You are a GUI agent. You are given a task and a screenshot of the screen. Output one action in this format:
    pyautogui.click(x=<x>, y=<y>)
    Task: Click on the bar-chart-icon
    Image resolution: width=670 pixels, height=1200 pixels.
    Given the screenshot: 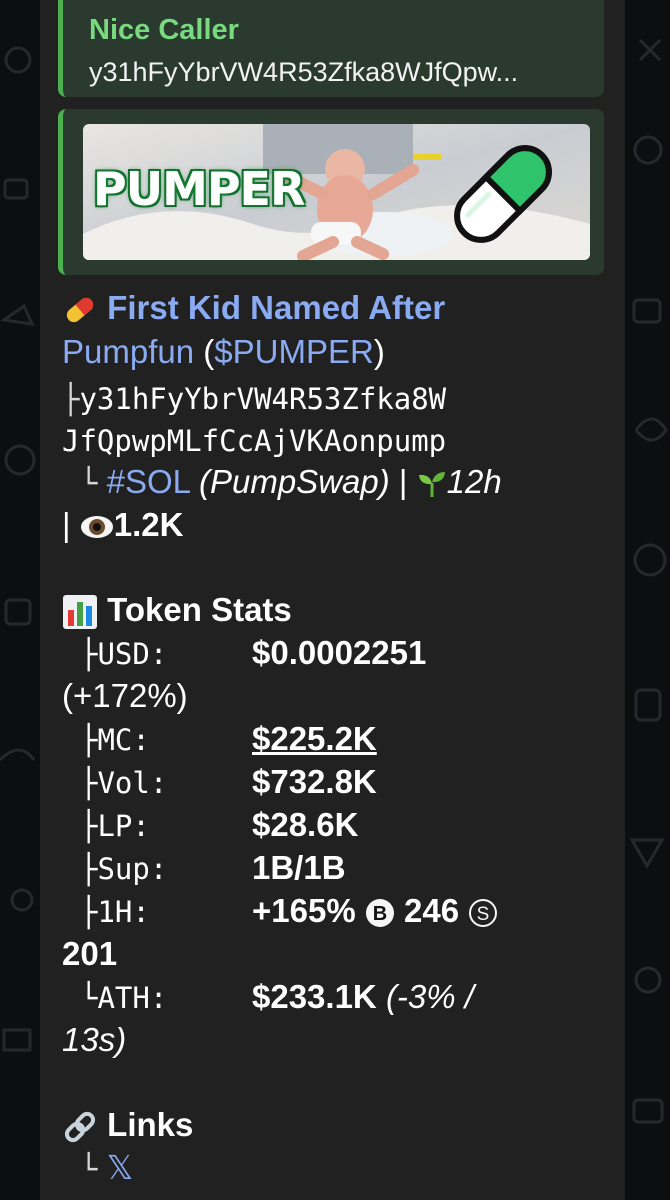 What is the action you would take?
    pyautogui.click(x=80, y=612)
    